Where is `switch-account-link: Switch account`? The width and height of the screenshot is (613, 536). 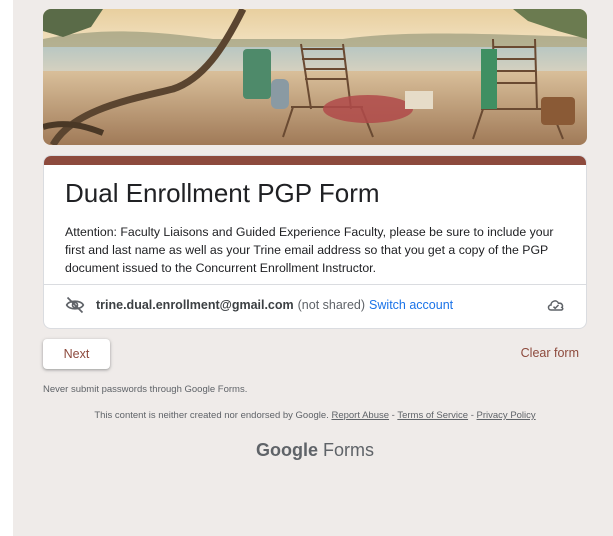
switch-account-link: Switch account is located at coordinates (411, 305).